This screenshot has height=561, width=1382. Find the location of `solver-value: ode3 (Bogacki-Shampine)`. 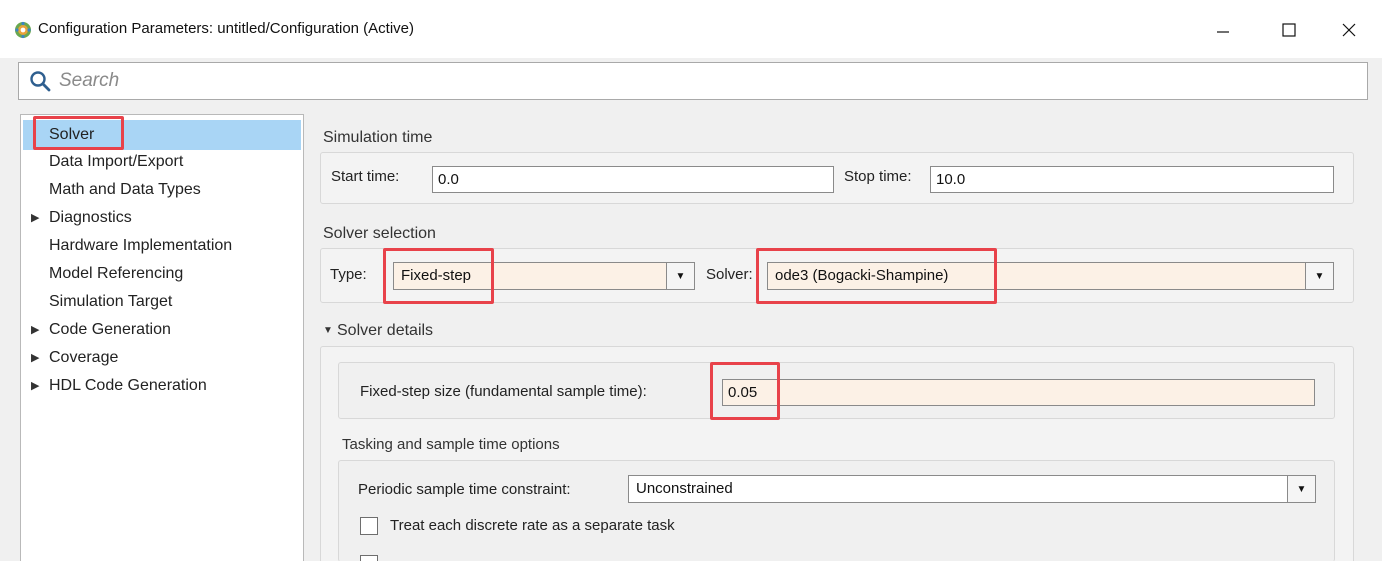

solver-value: ode3 (Bogacki-Shampine) is located at coordinates (862, 275).